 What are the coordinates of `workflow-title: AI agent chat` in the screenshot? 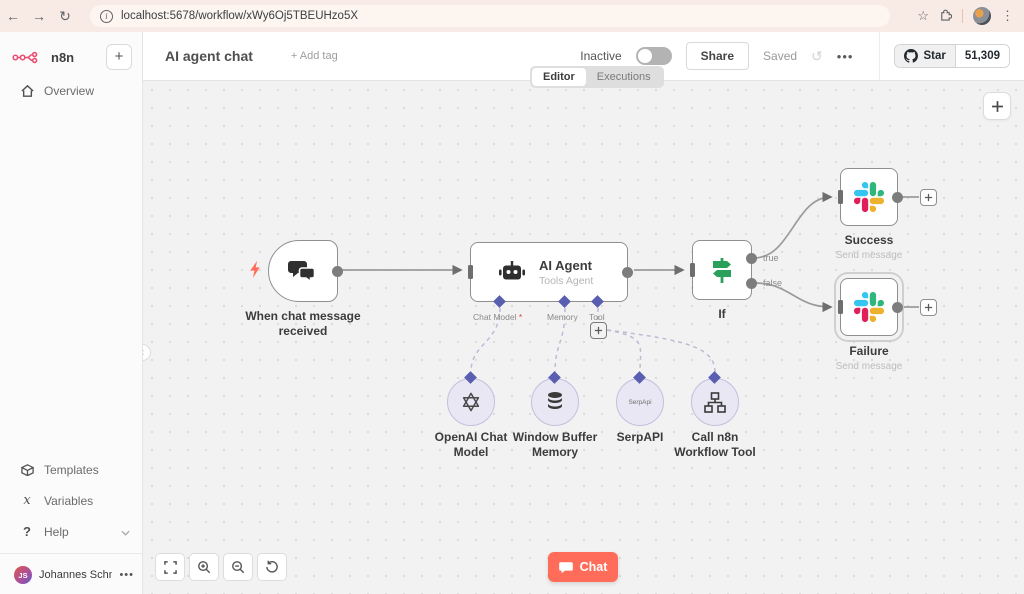 It's located at (209, 56).